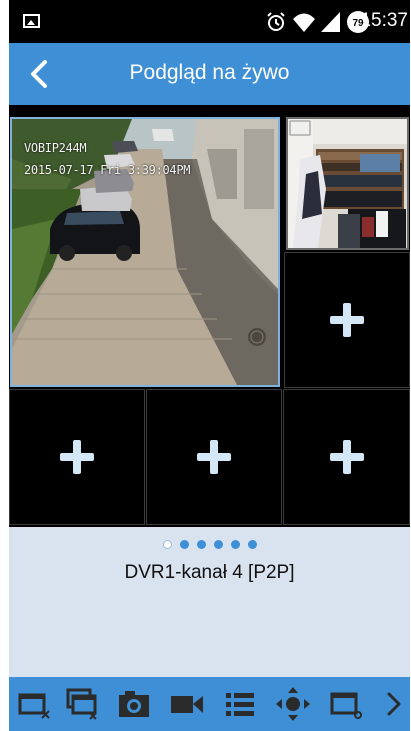 Image resolution: width=411 pixels, height=731 pixels. I want to click on list-icon, so click(240, 704).